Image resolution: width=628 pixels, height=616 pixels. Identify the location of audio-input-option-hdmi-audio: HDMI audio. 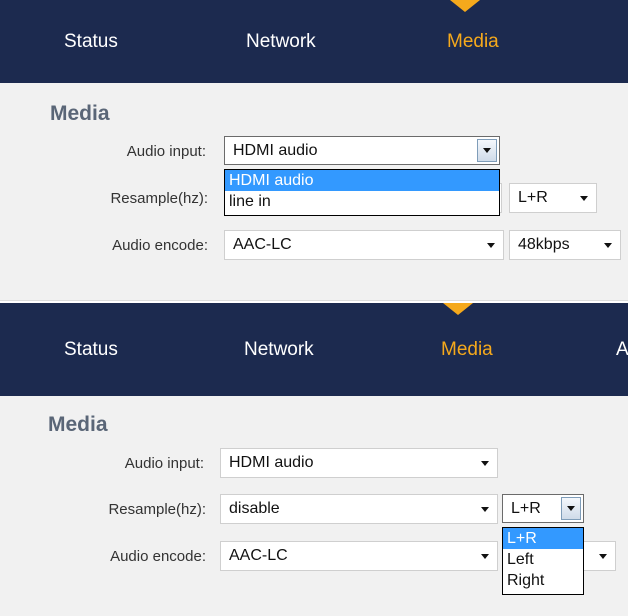
(362, 180).